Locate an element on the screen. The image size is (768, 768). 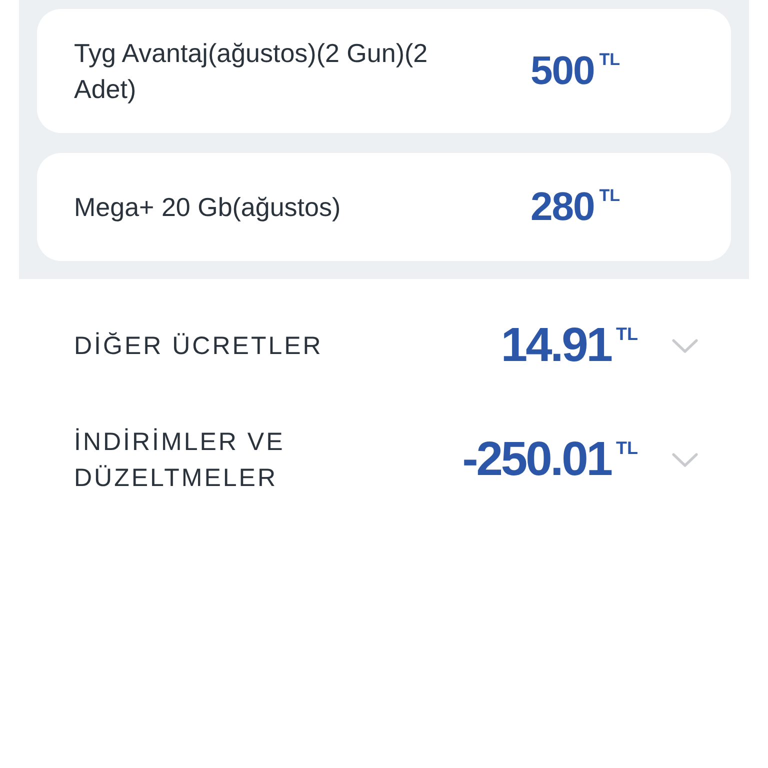
item-name: Tyg Avantaj(ağustos)(2 Gun)(2 Adet) is located at coordinates (251, 71).